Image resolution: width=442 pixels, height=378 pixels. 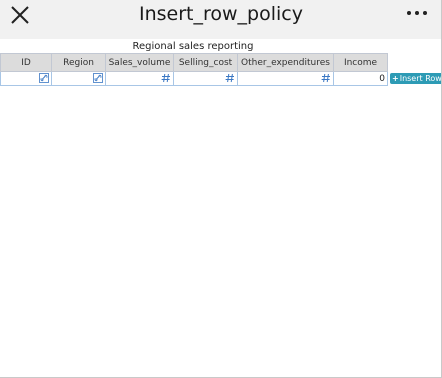 I want to click on title-bar: Insert_row_policy, so click(x=220, y=19).